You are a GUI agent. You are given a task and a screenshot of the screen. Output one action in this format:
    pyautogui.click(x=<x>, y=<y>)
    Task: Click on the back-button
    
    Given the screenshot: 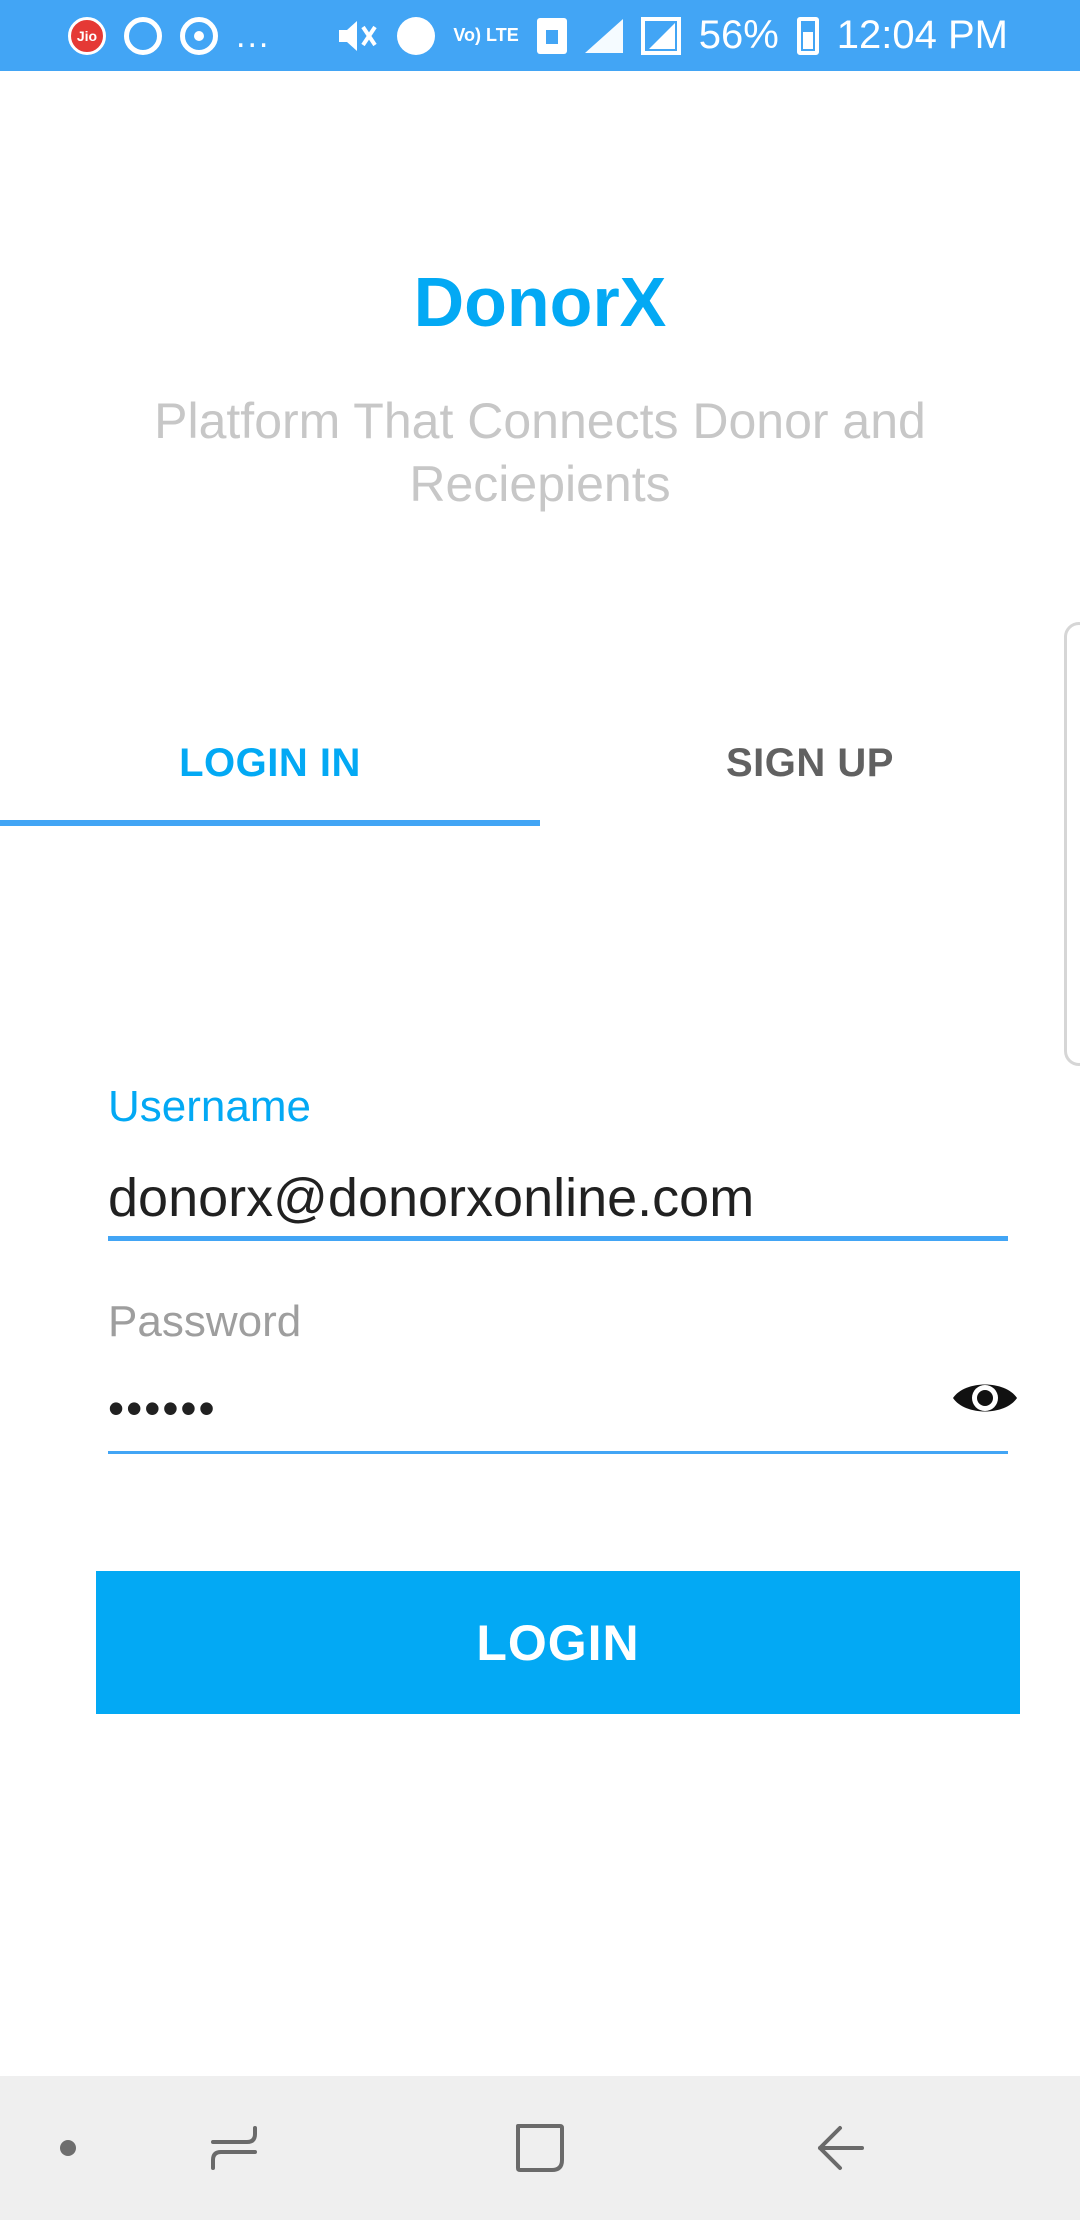 What is the action you would take?
    pyautogui.click(x=840, y=2148)
    